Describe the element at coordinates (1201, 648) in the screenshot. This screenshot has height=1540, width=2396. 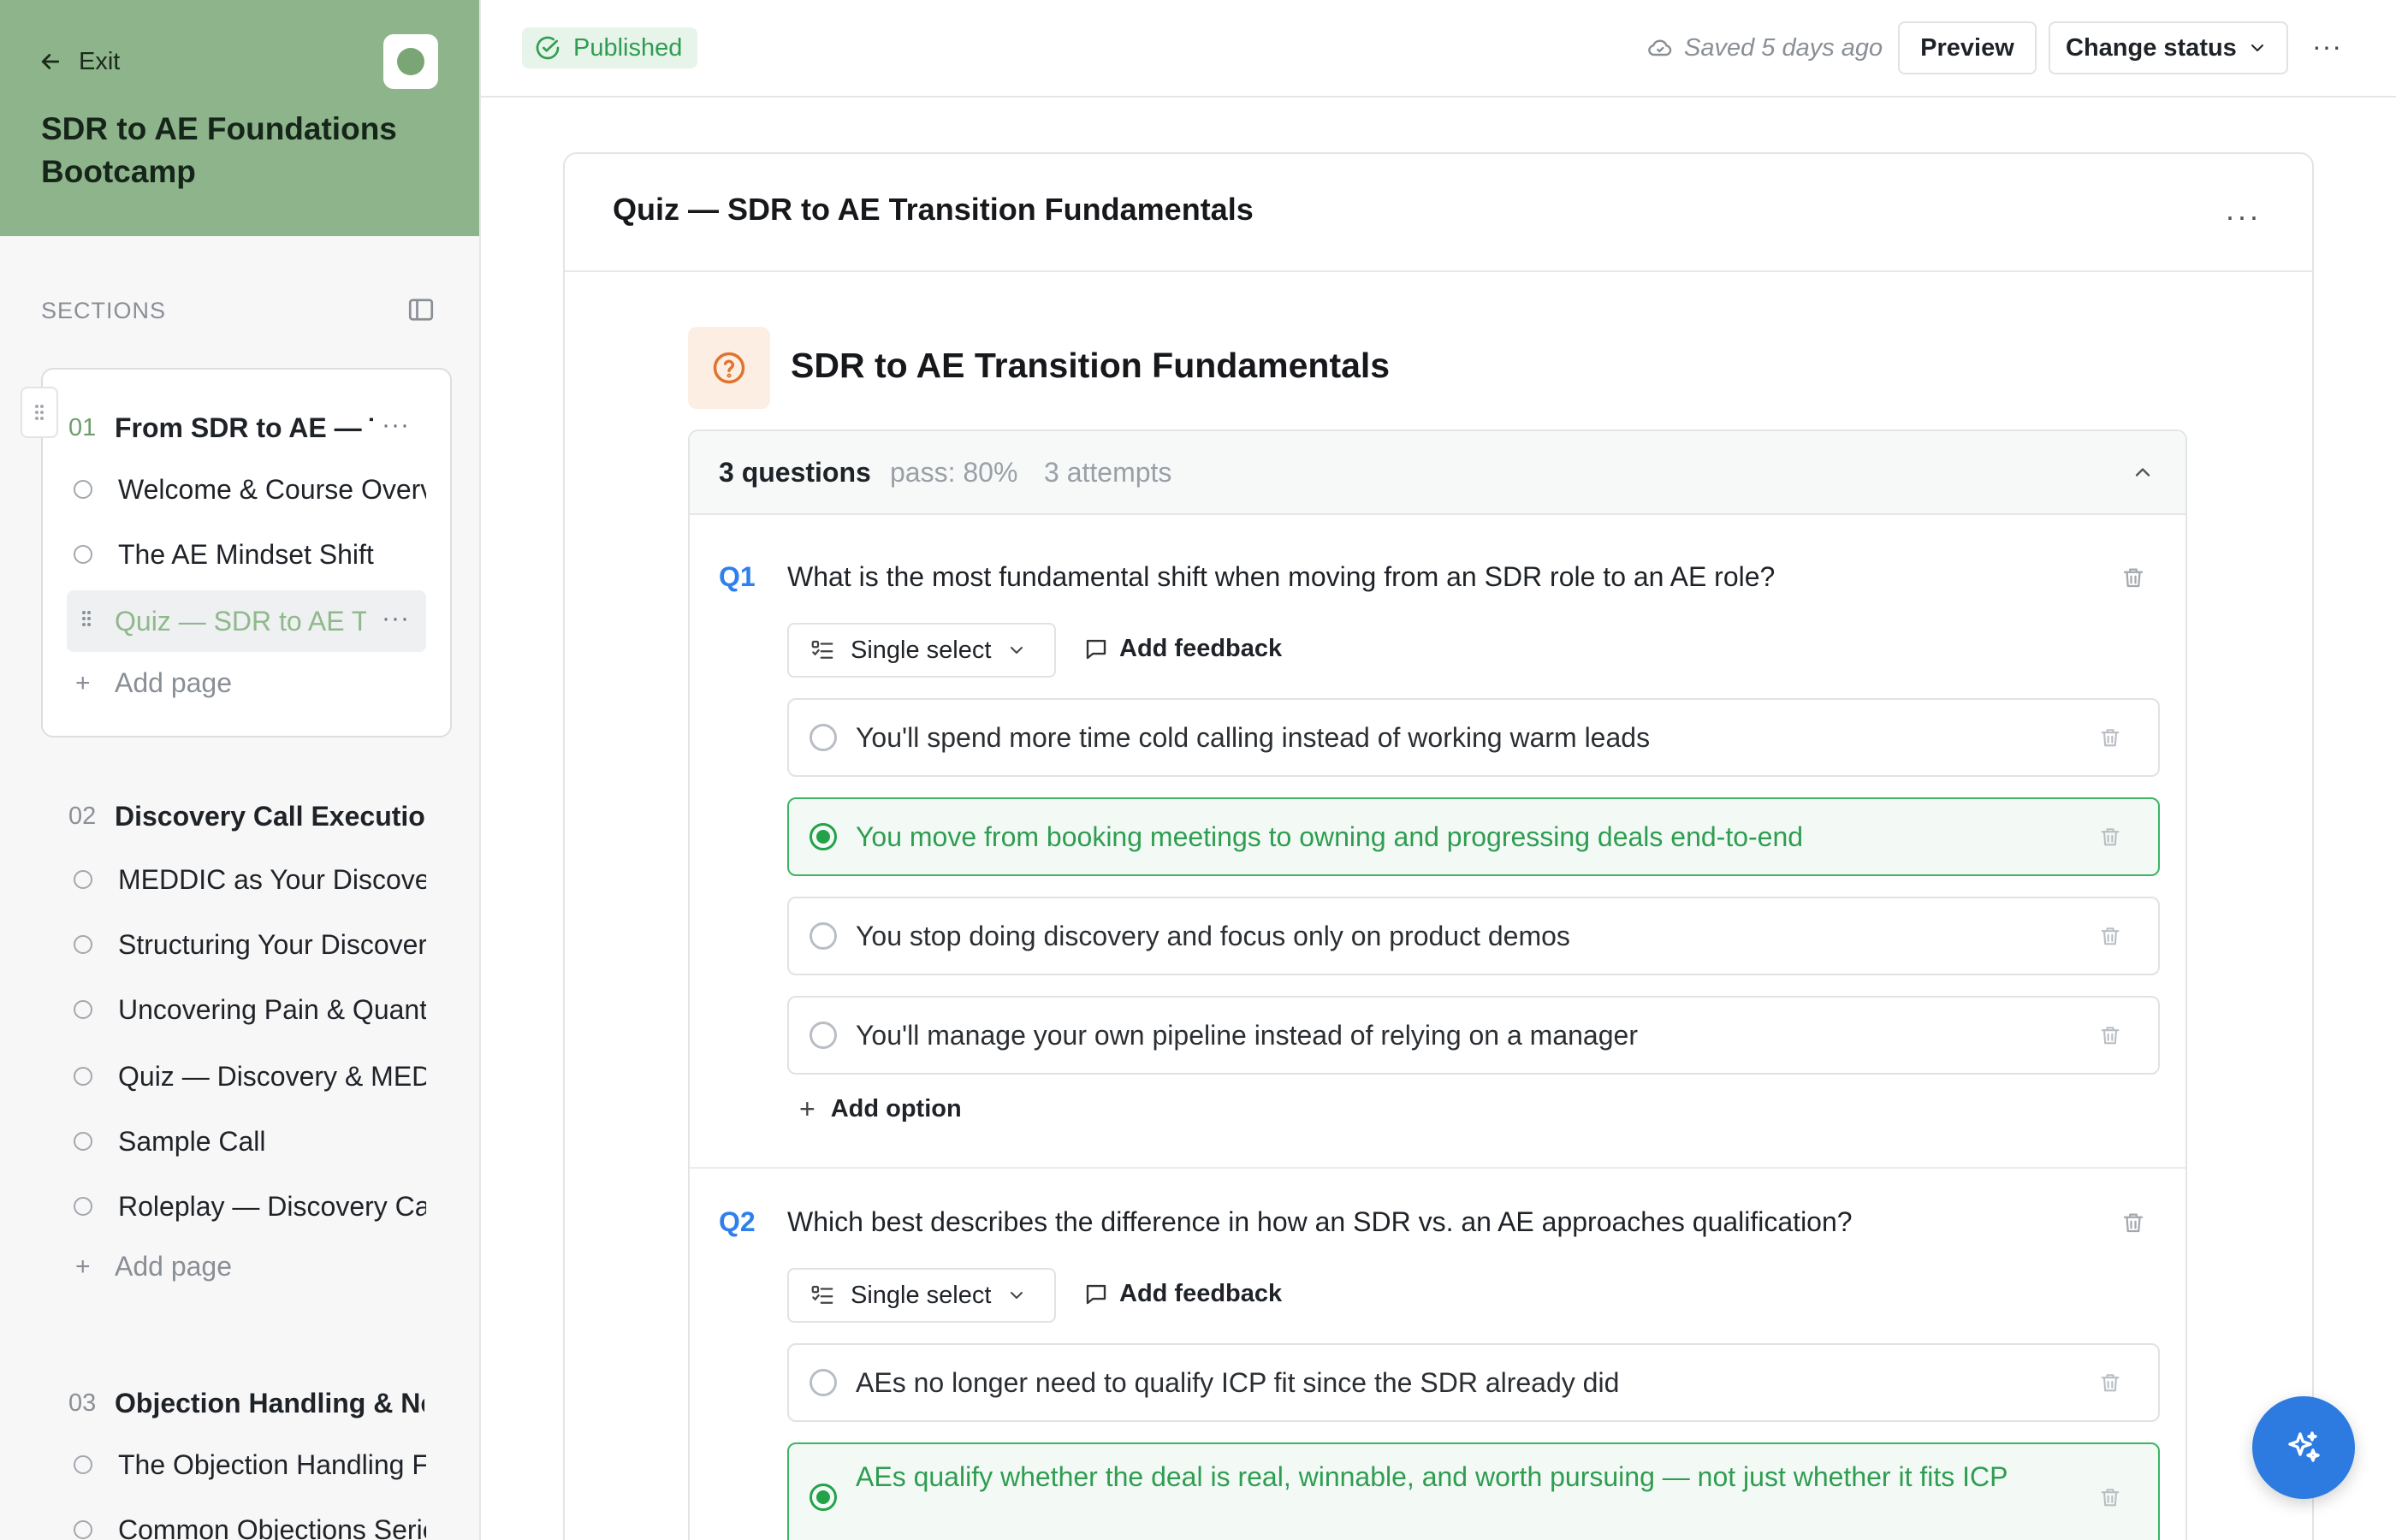
I see `add-feedback-label: Add feedback` at that location.